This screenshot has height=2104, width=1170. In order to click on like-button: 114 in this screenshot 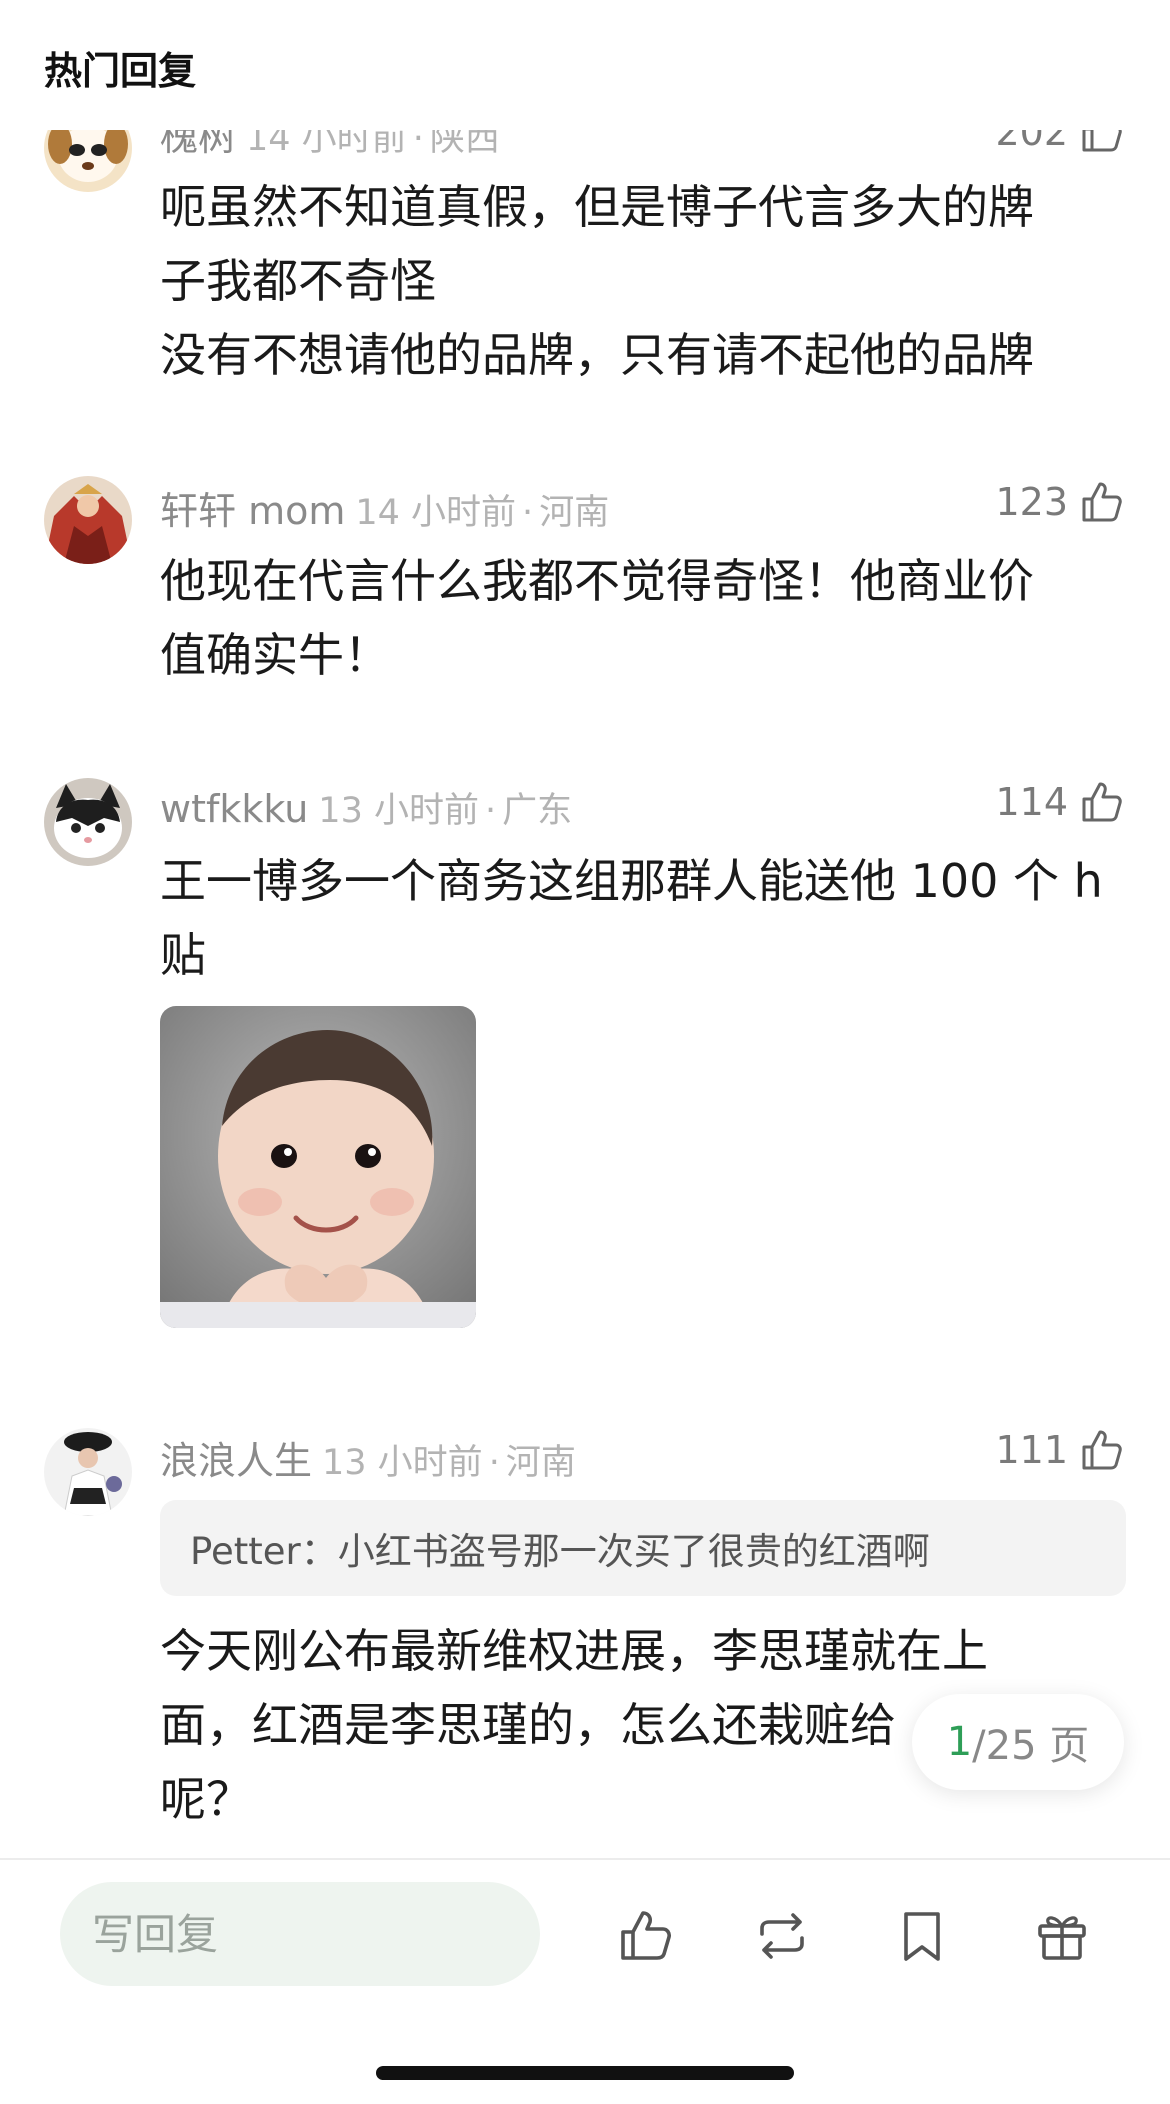, I will do `click(1060, 802)`.